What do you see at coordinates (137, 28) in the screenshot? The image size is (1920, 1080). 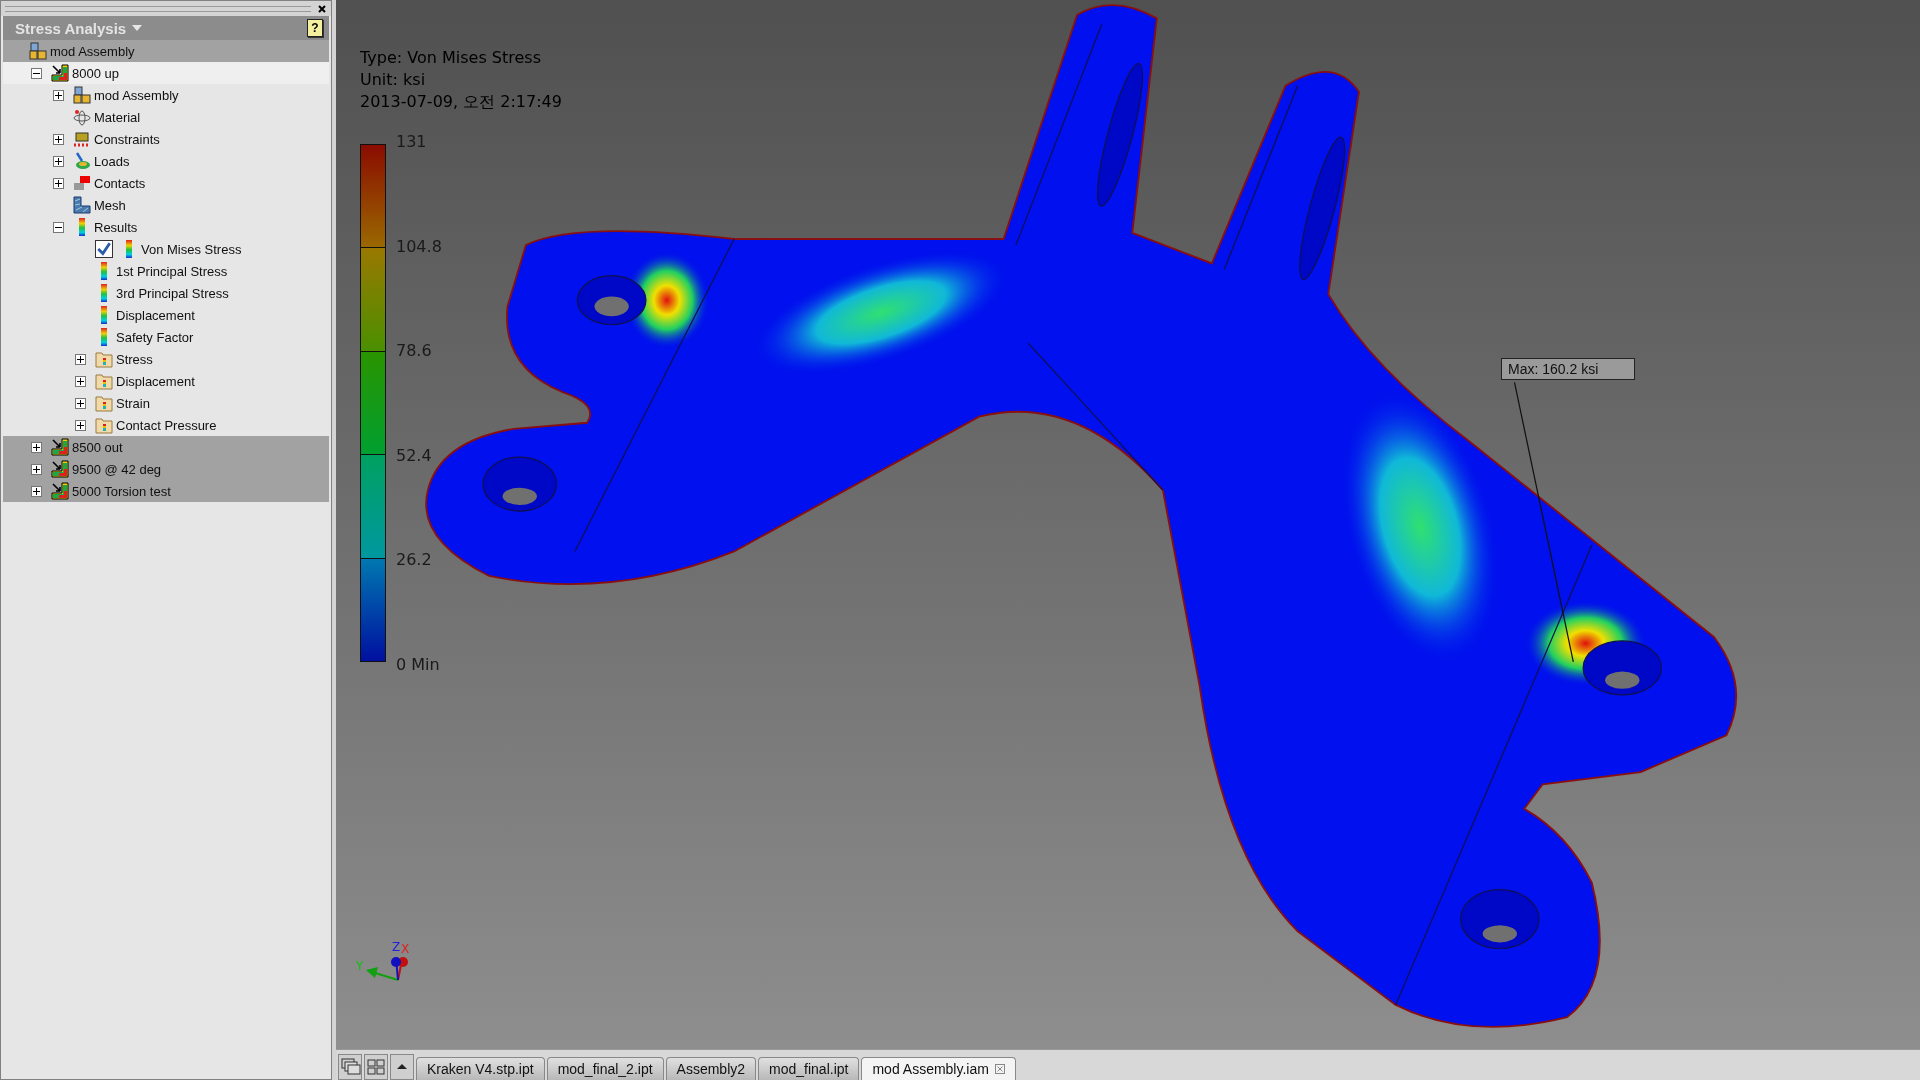 I see `caret-icon` at bounding box center [137, 28].